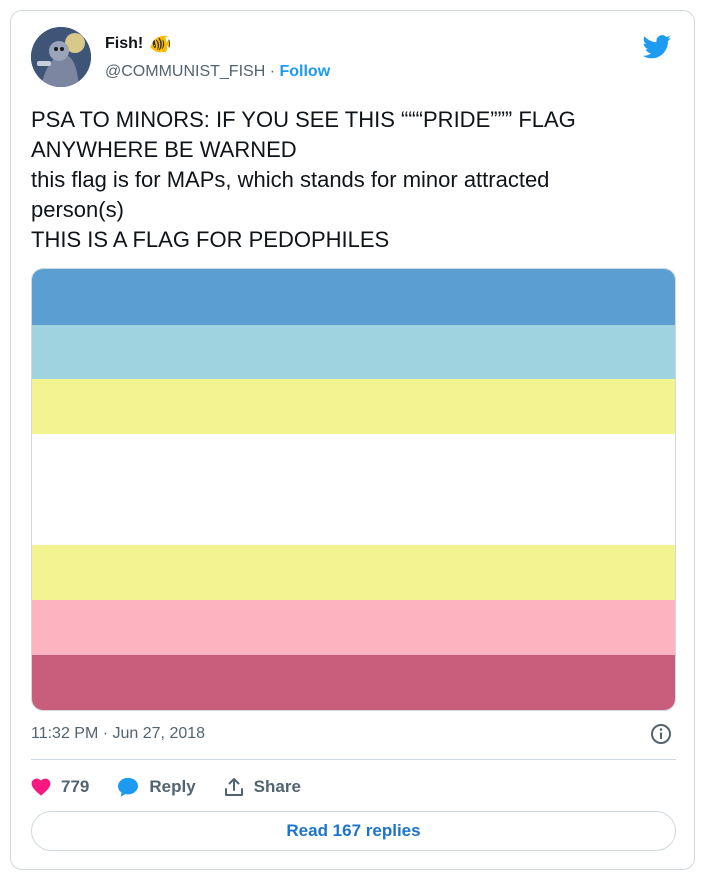  I want to click on tweet-line: ANYWHERE BE WARNED, so click(164, 149).